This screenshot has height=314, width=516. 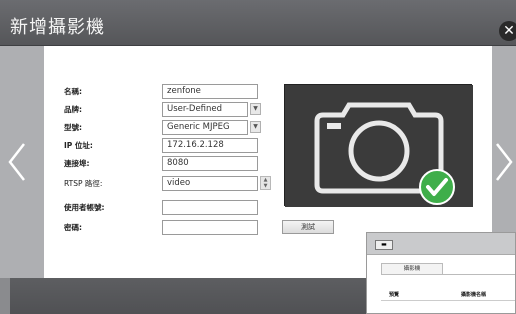 I want to click on rtsp-helper-button: ▲ ▼, so click(x=265, y=183).